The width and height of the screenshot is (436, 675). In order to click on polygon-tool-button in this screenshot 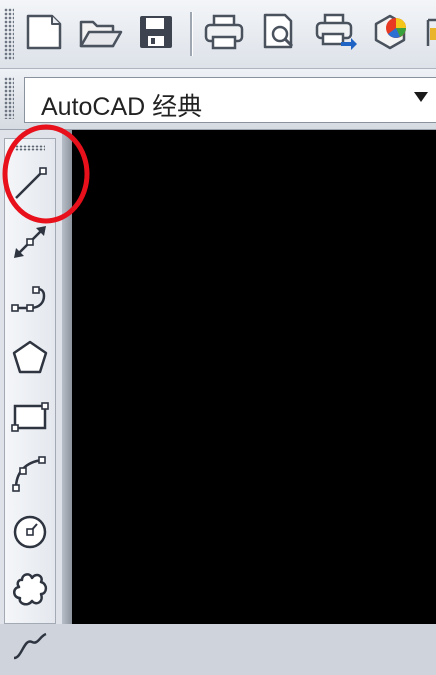, I will do `click(30, 360)`.